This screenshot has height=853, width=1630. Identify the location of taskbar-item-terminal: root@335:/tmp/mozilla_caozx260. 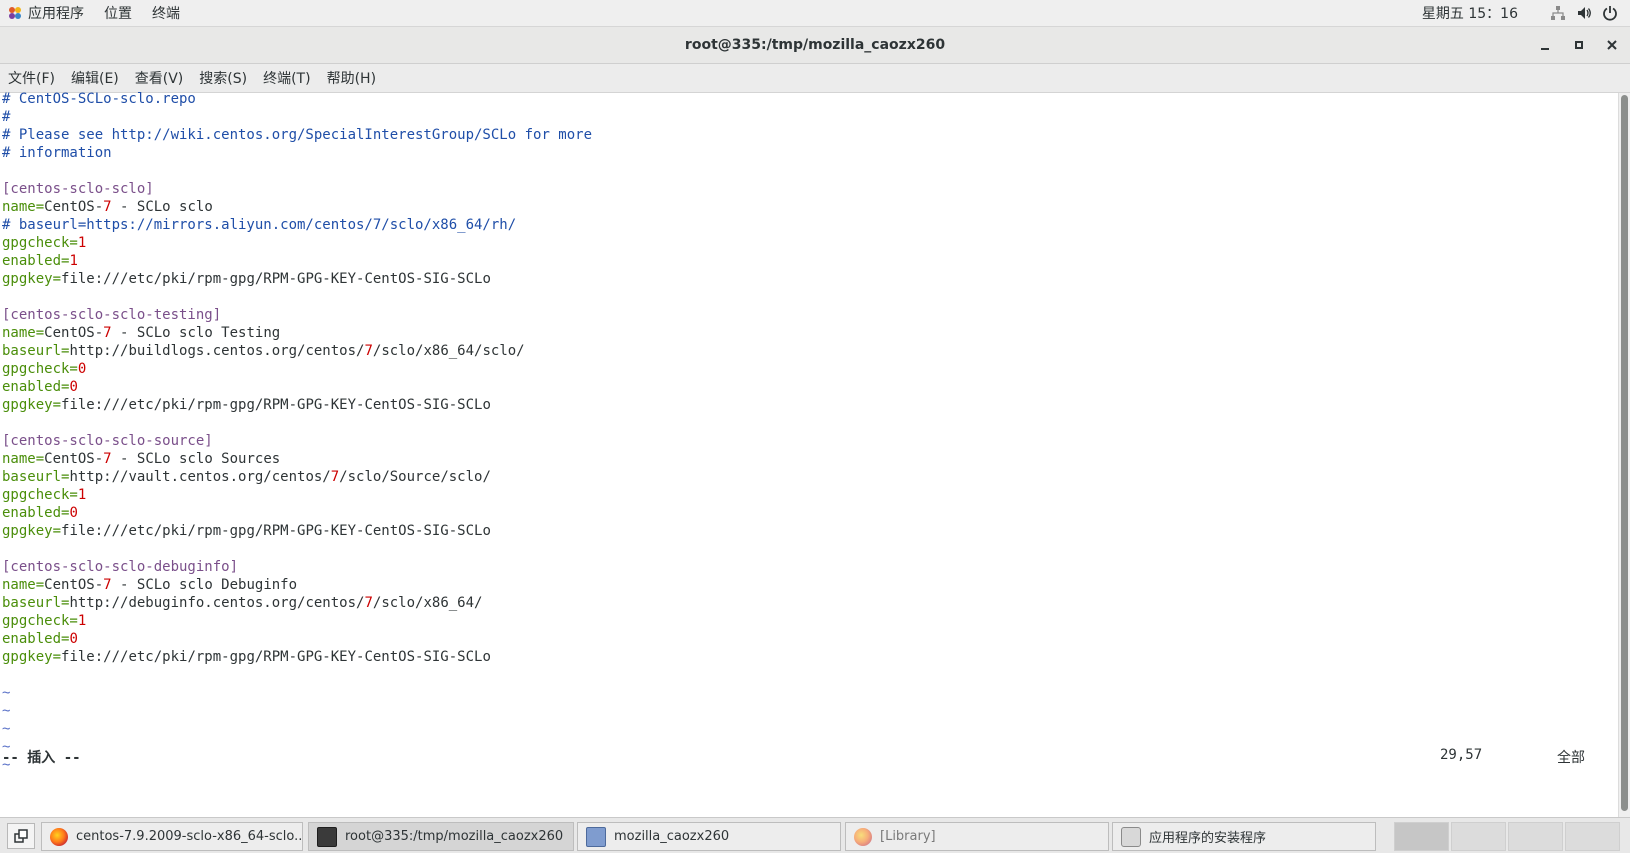
(441, 836).